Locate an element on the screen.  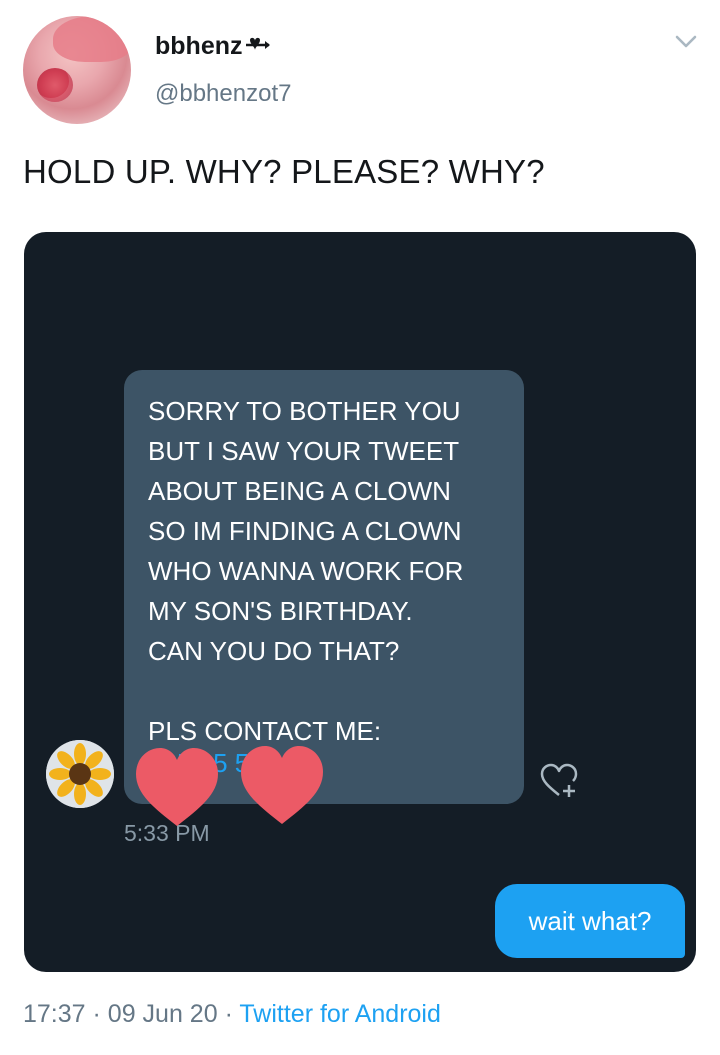
tweet-text: HOLD UP. WHY? PLEASE? WHY? is located at coordinates (284, 171).